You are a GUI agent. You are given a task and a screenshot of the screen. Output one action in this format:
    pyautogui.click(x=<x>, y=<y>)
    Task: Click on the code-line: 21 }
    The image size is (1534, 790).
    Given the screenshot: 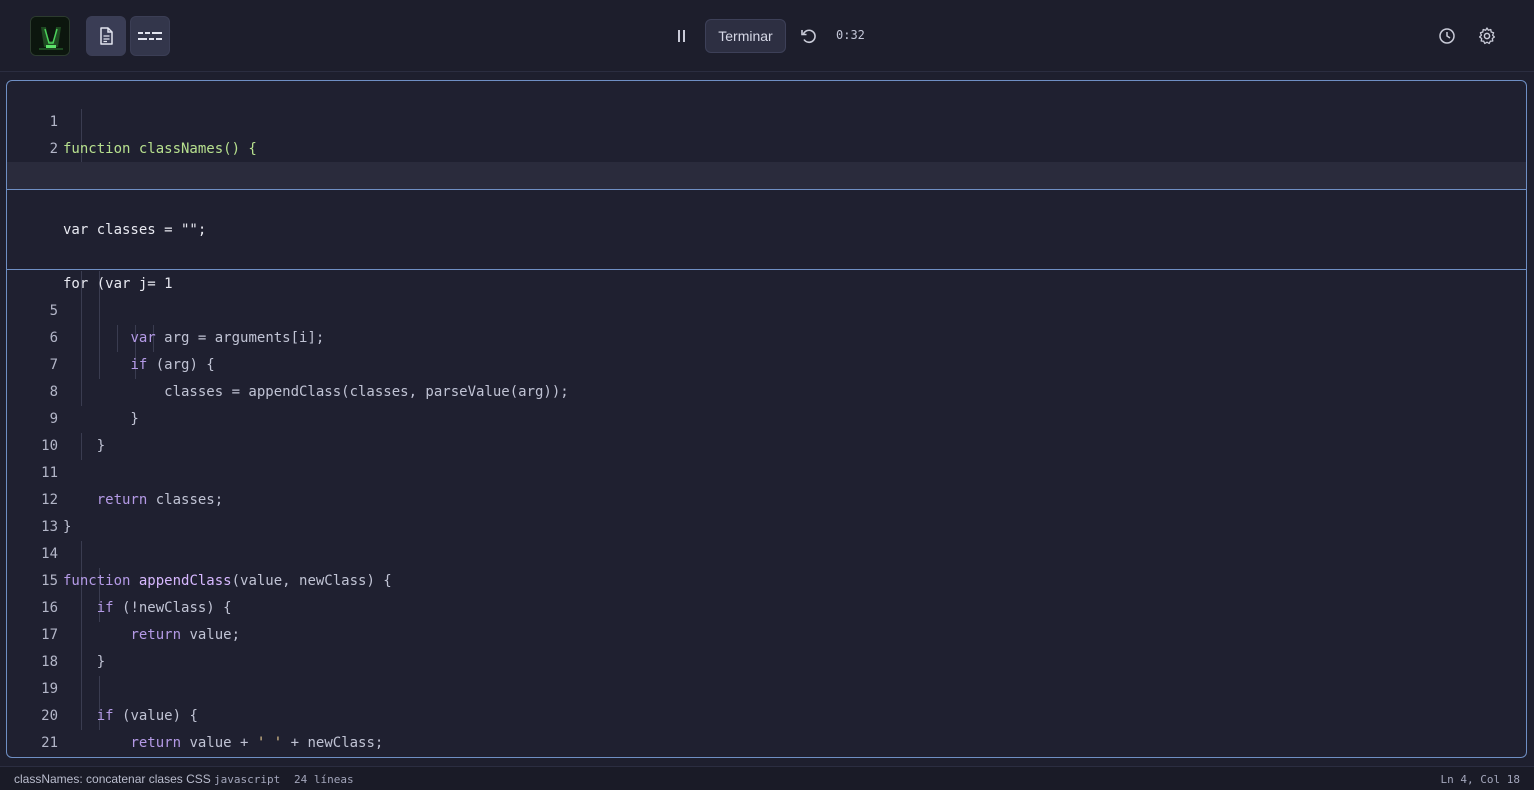 What is the action you would take?
    pyautogui.click(x=766, y=727)
    